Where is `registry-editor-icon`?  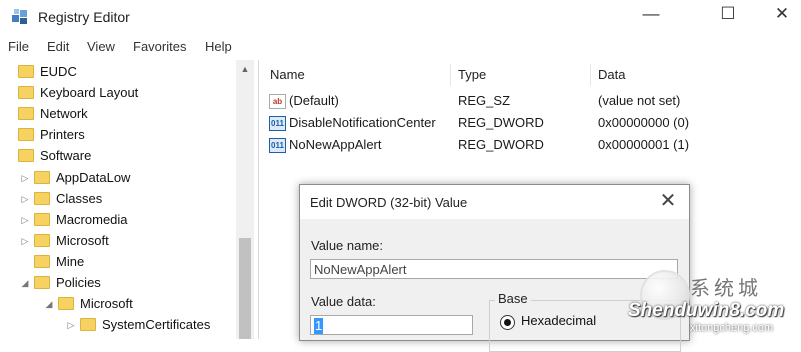 registry-editor-icon is located at coordinates (19, 16).